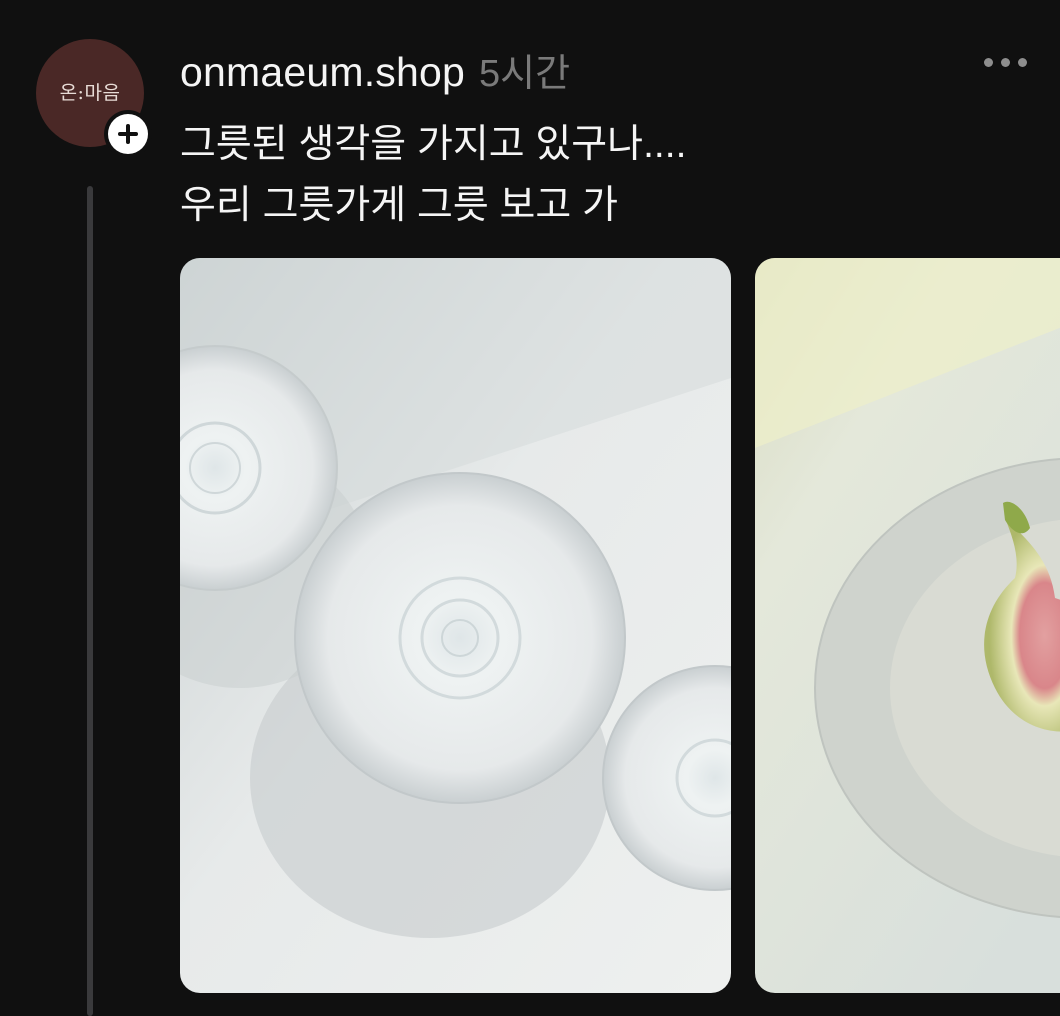  What do you see at coordinates (399, 205) in the screenshot?
I see `post-text-line: 우리 그릇가게 그릇 보고 가` at bounding box center [399, 205].